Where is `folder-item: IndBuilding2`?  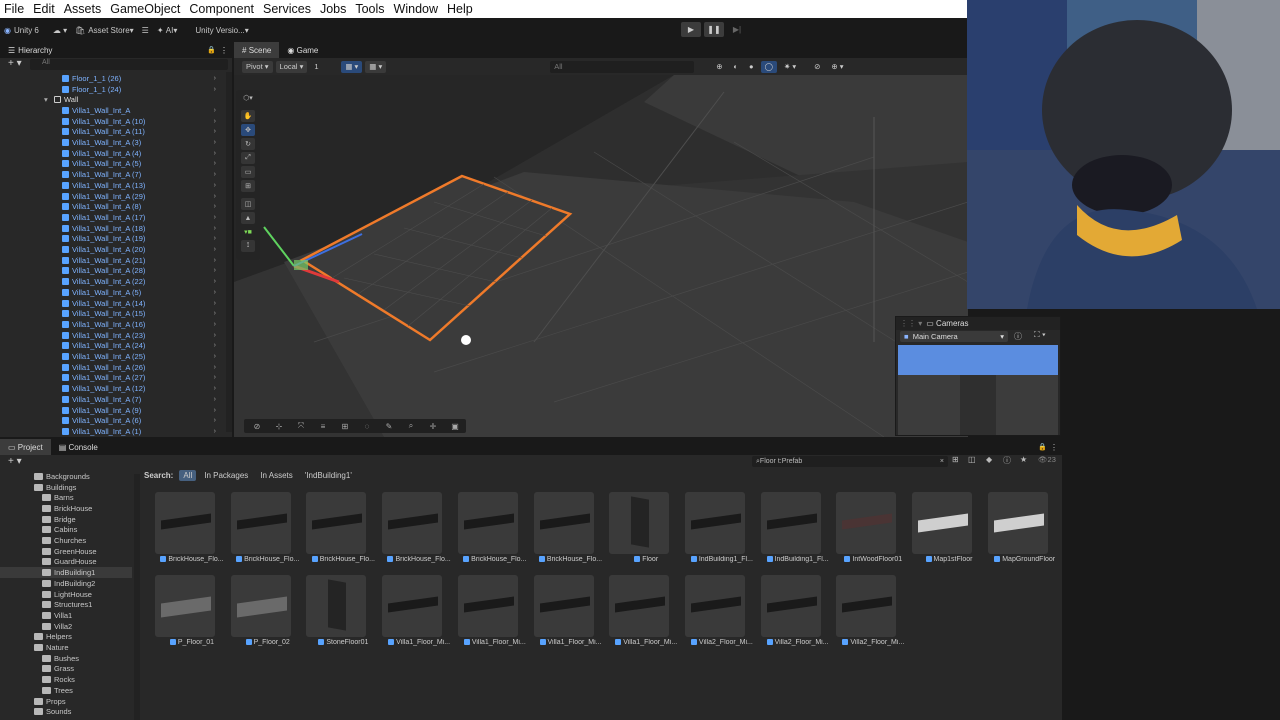
folder-item: IndBuilding2 is located at coordinates (66, 583).